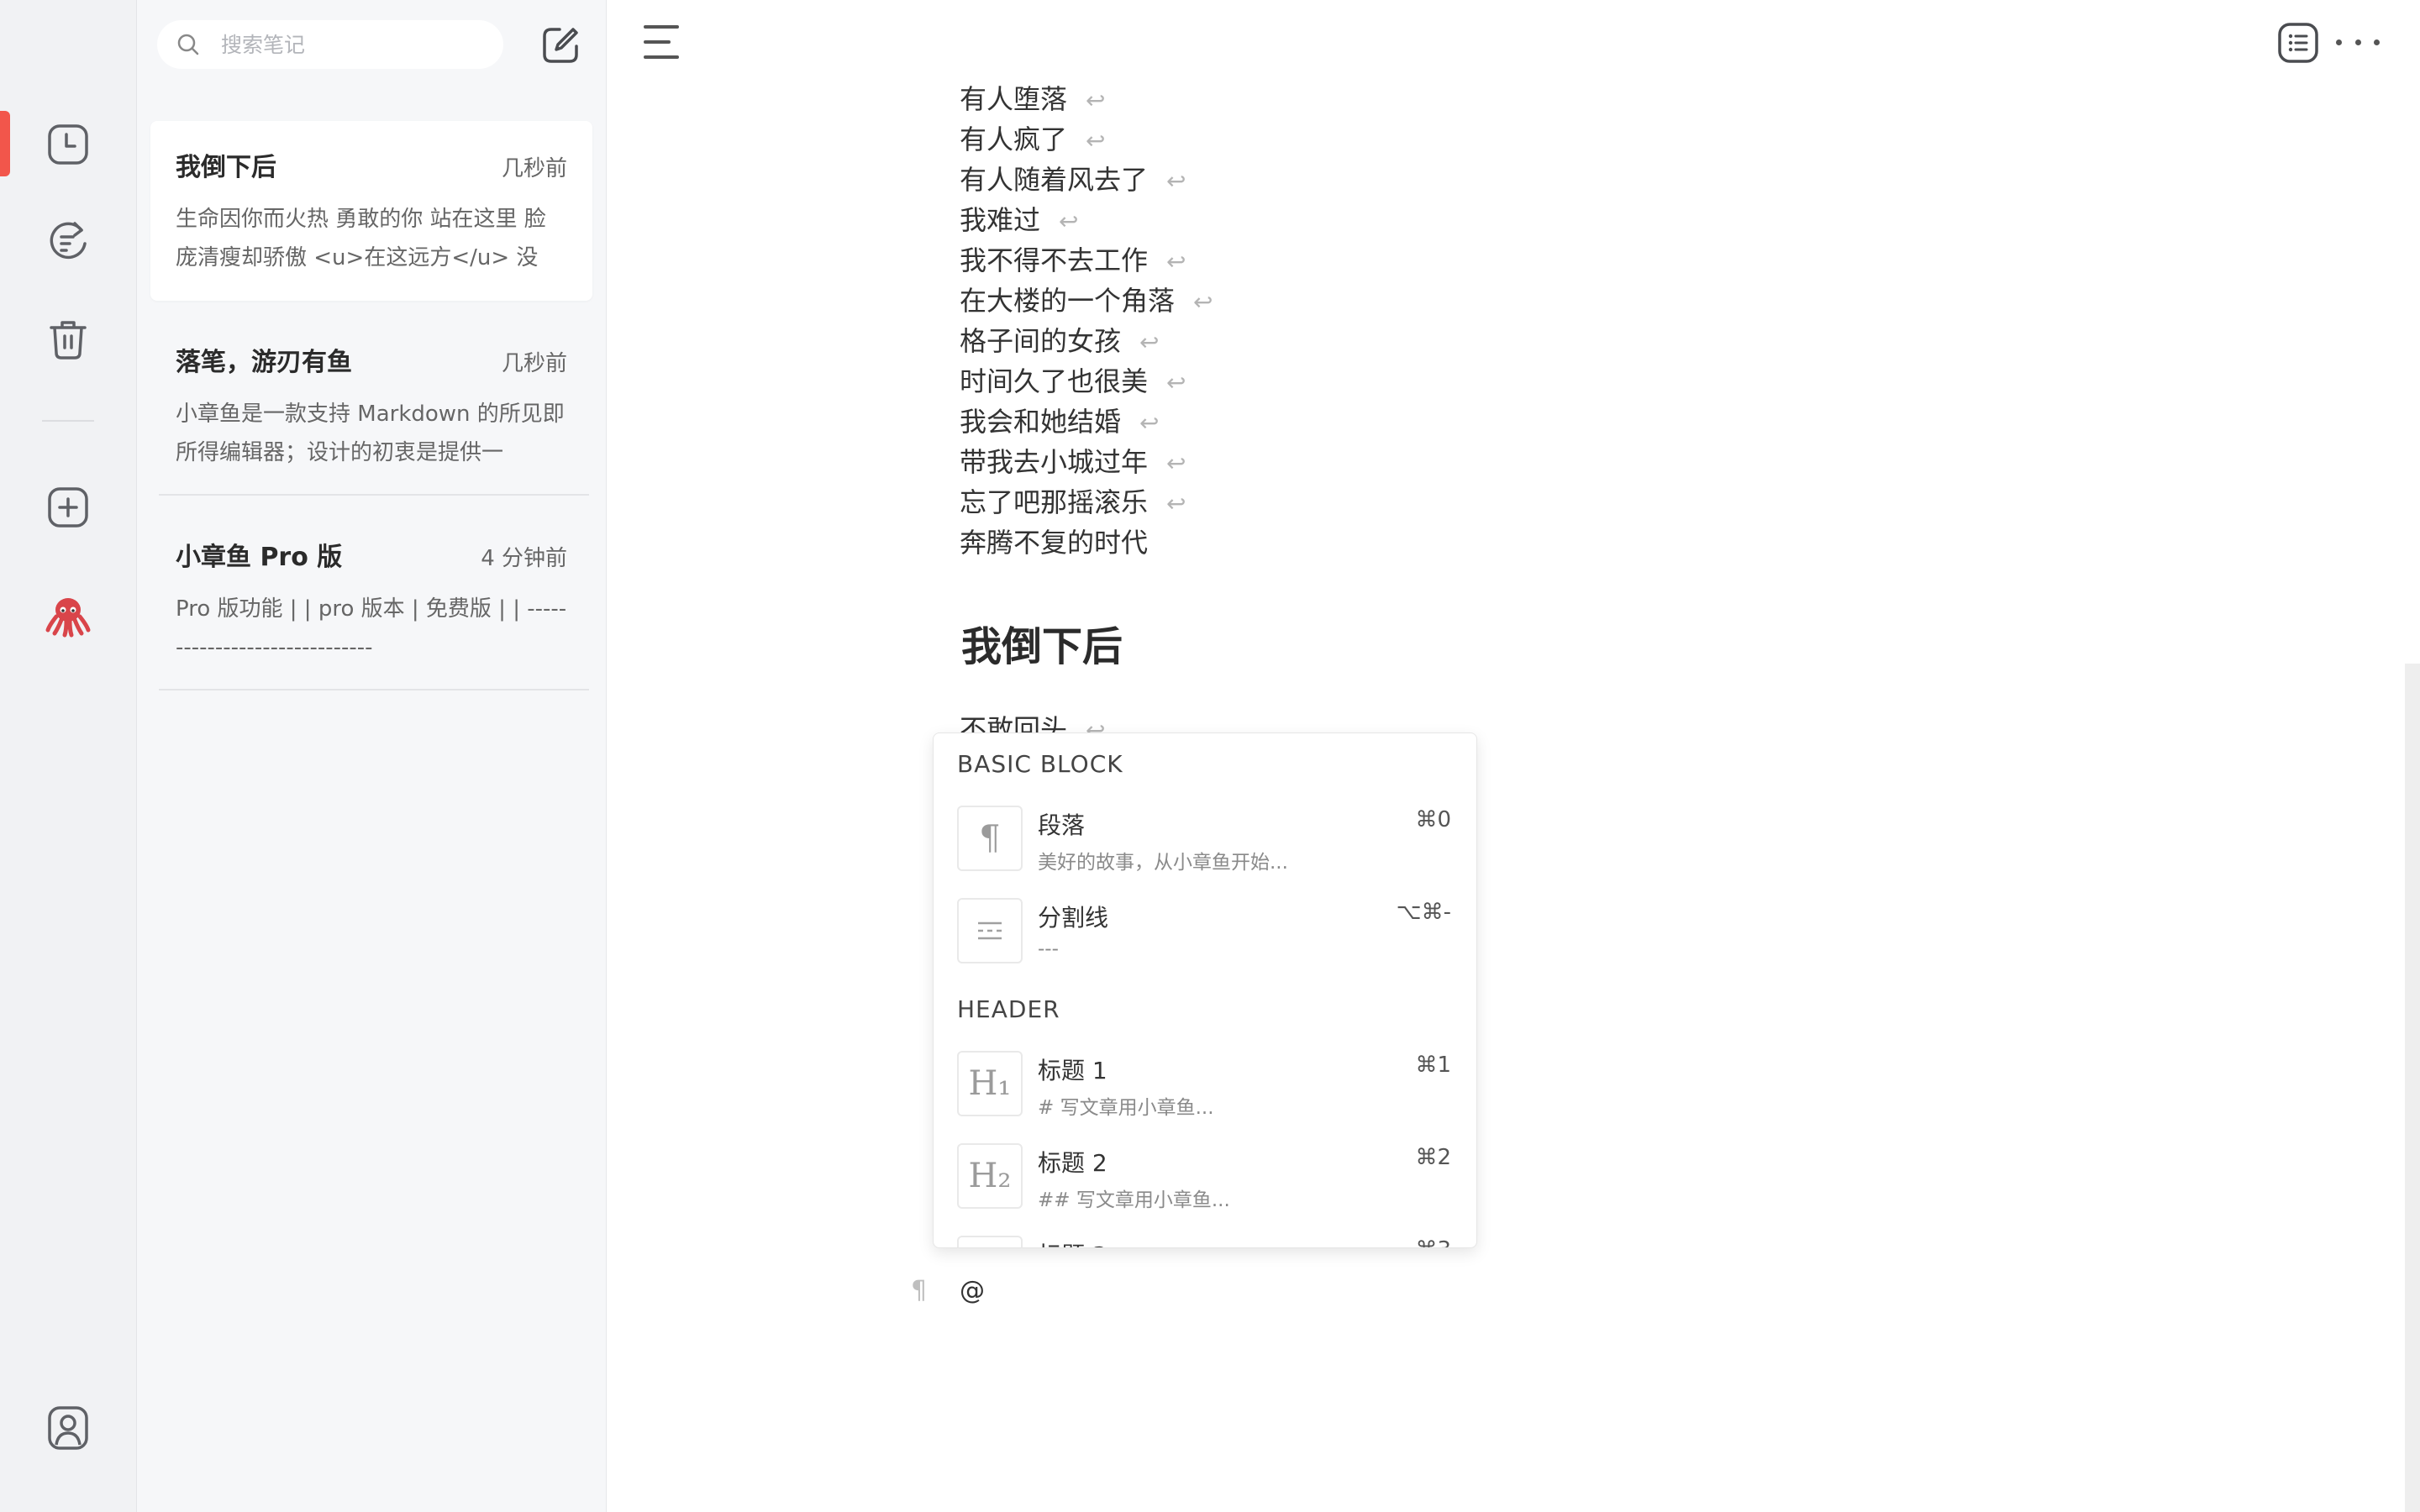  I want to click on menu-item-label: 标题 1, so click(1073, 1070).